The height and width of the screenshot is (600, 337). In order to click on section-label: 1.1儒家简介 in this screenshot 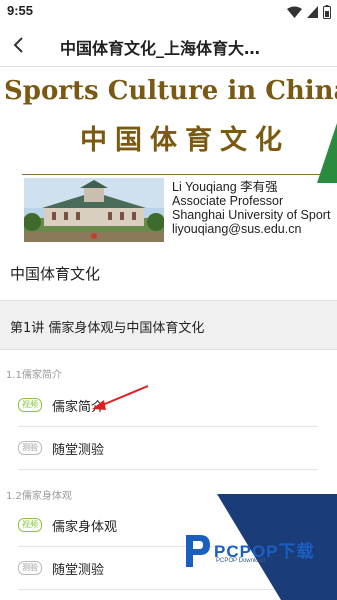, I will do `click(34, 375)`.